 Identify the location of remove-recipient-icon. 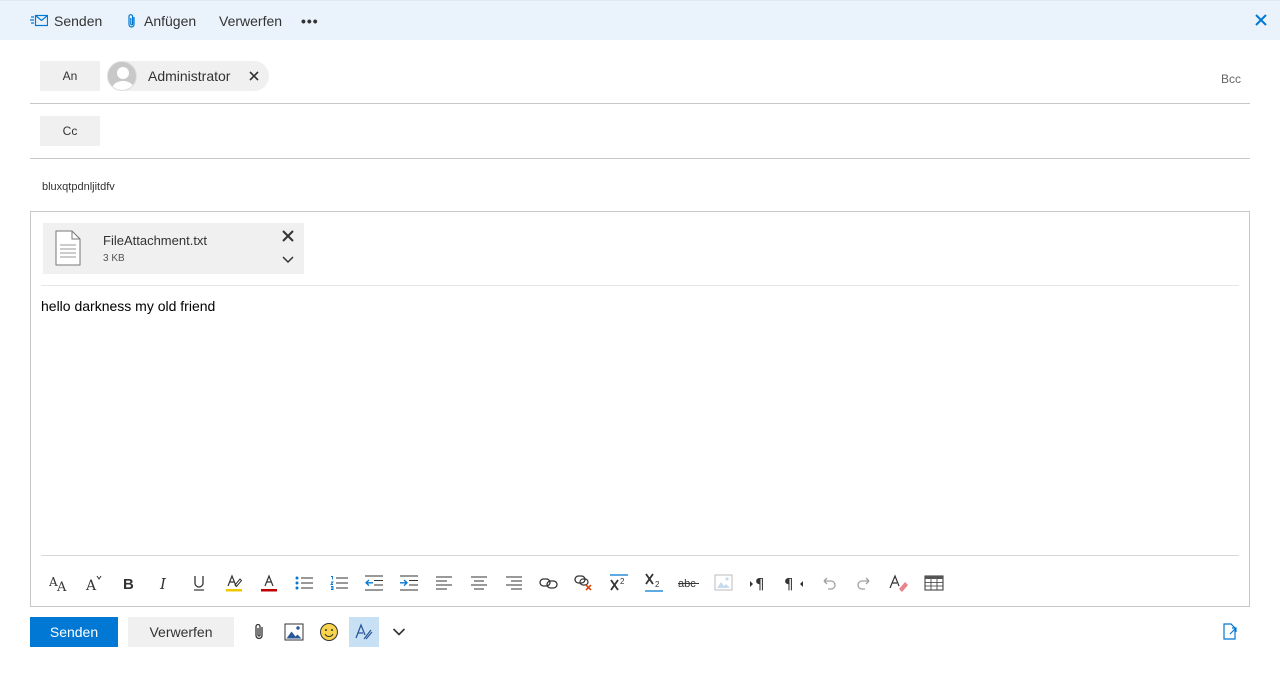
(254, 76).